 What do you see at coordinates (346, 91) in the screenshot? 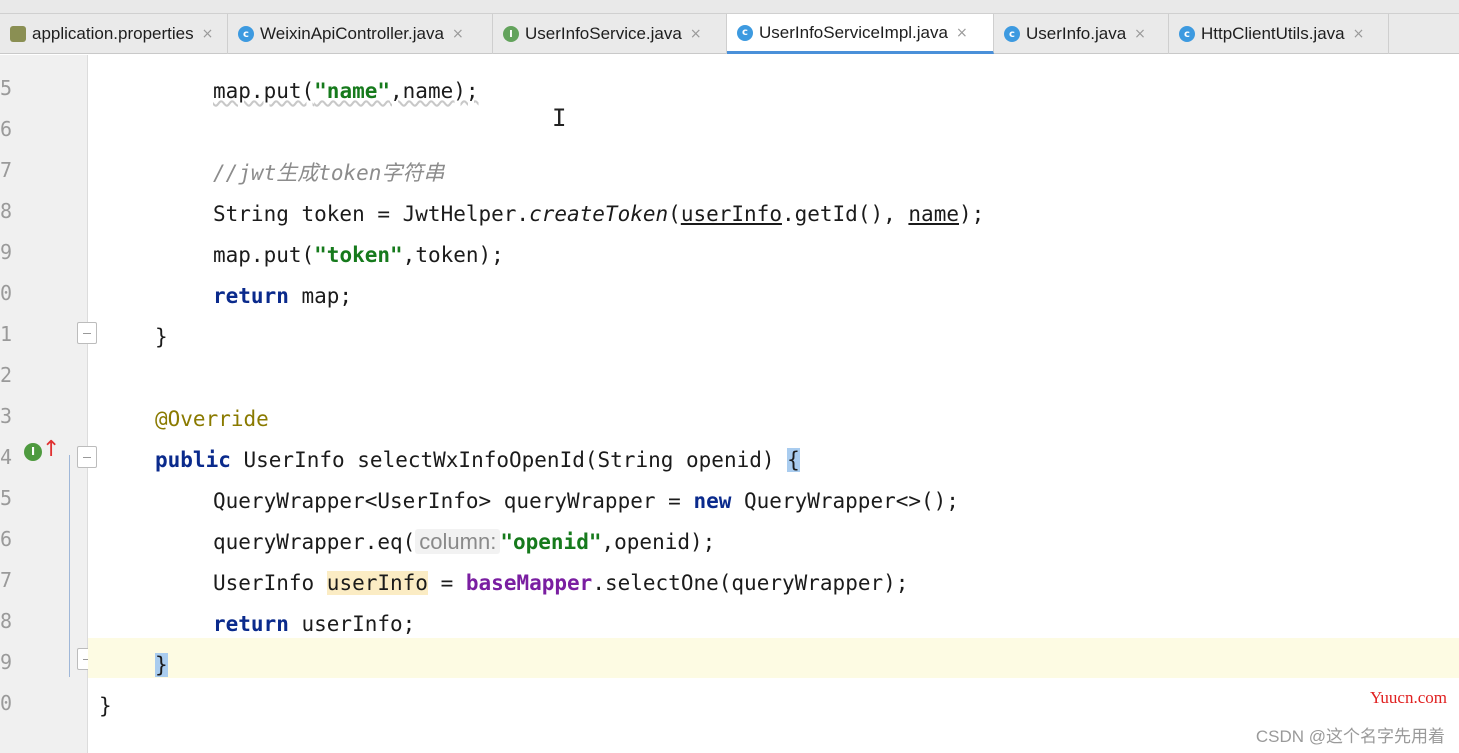
I see `code-line: map.put("name",name);` at bounding box center [346, 91].